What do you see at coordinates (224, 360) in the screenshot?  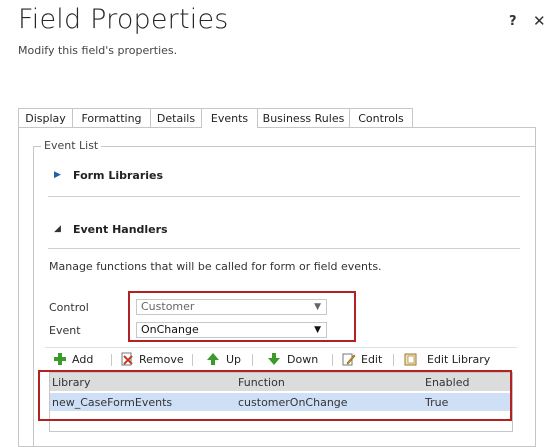 I see `move-up-button: Up` at bounding box center [224, 360].